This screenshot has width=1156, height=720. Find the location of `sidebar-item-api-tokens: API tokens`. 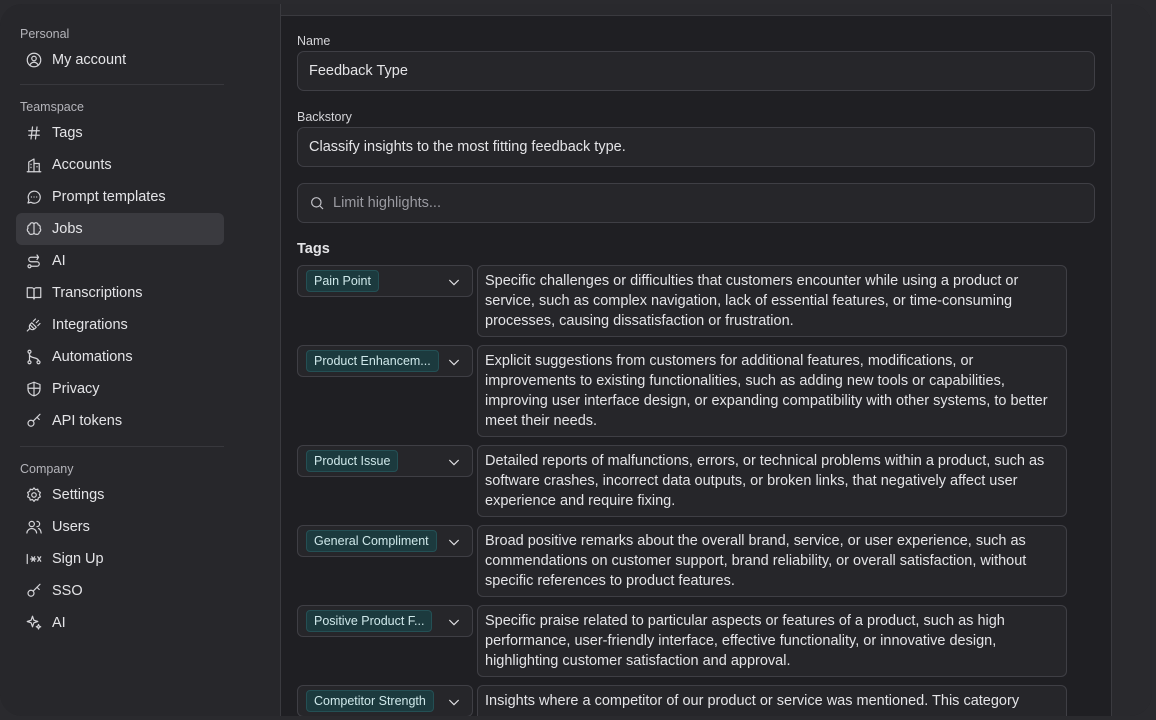

sidebar-item-api-tokens: API tokens is located at coordinates (120, 421).